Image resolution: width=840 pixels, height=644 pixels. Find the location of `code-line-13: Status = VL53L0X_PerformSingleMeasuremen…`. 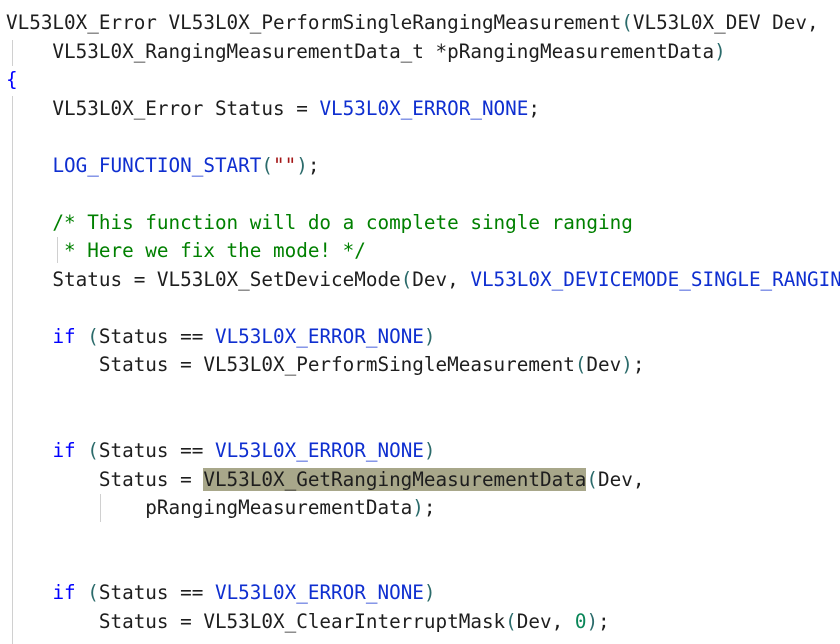

code-line-13: Status = VL53L0X_PerformSingleMeasuremen… is located at coordinates (325, 365).